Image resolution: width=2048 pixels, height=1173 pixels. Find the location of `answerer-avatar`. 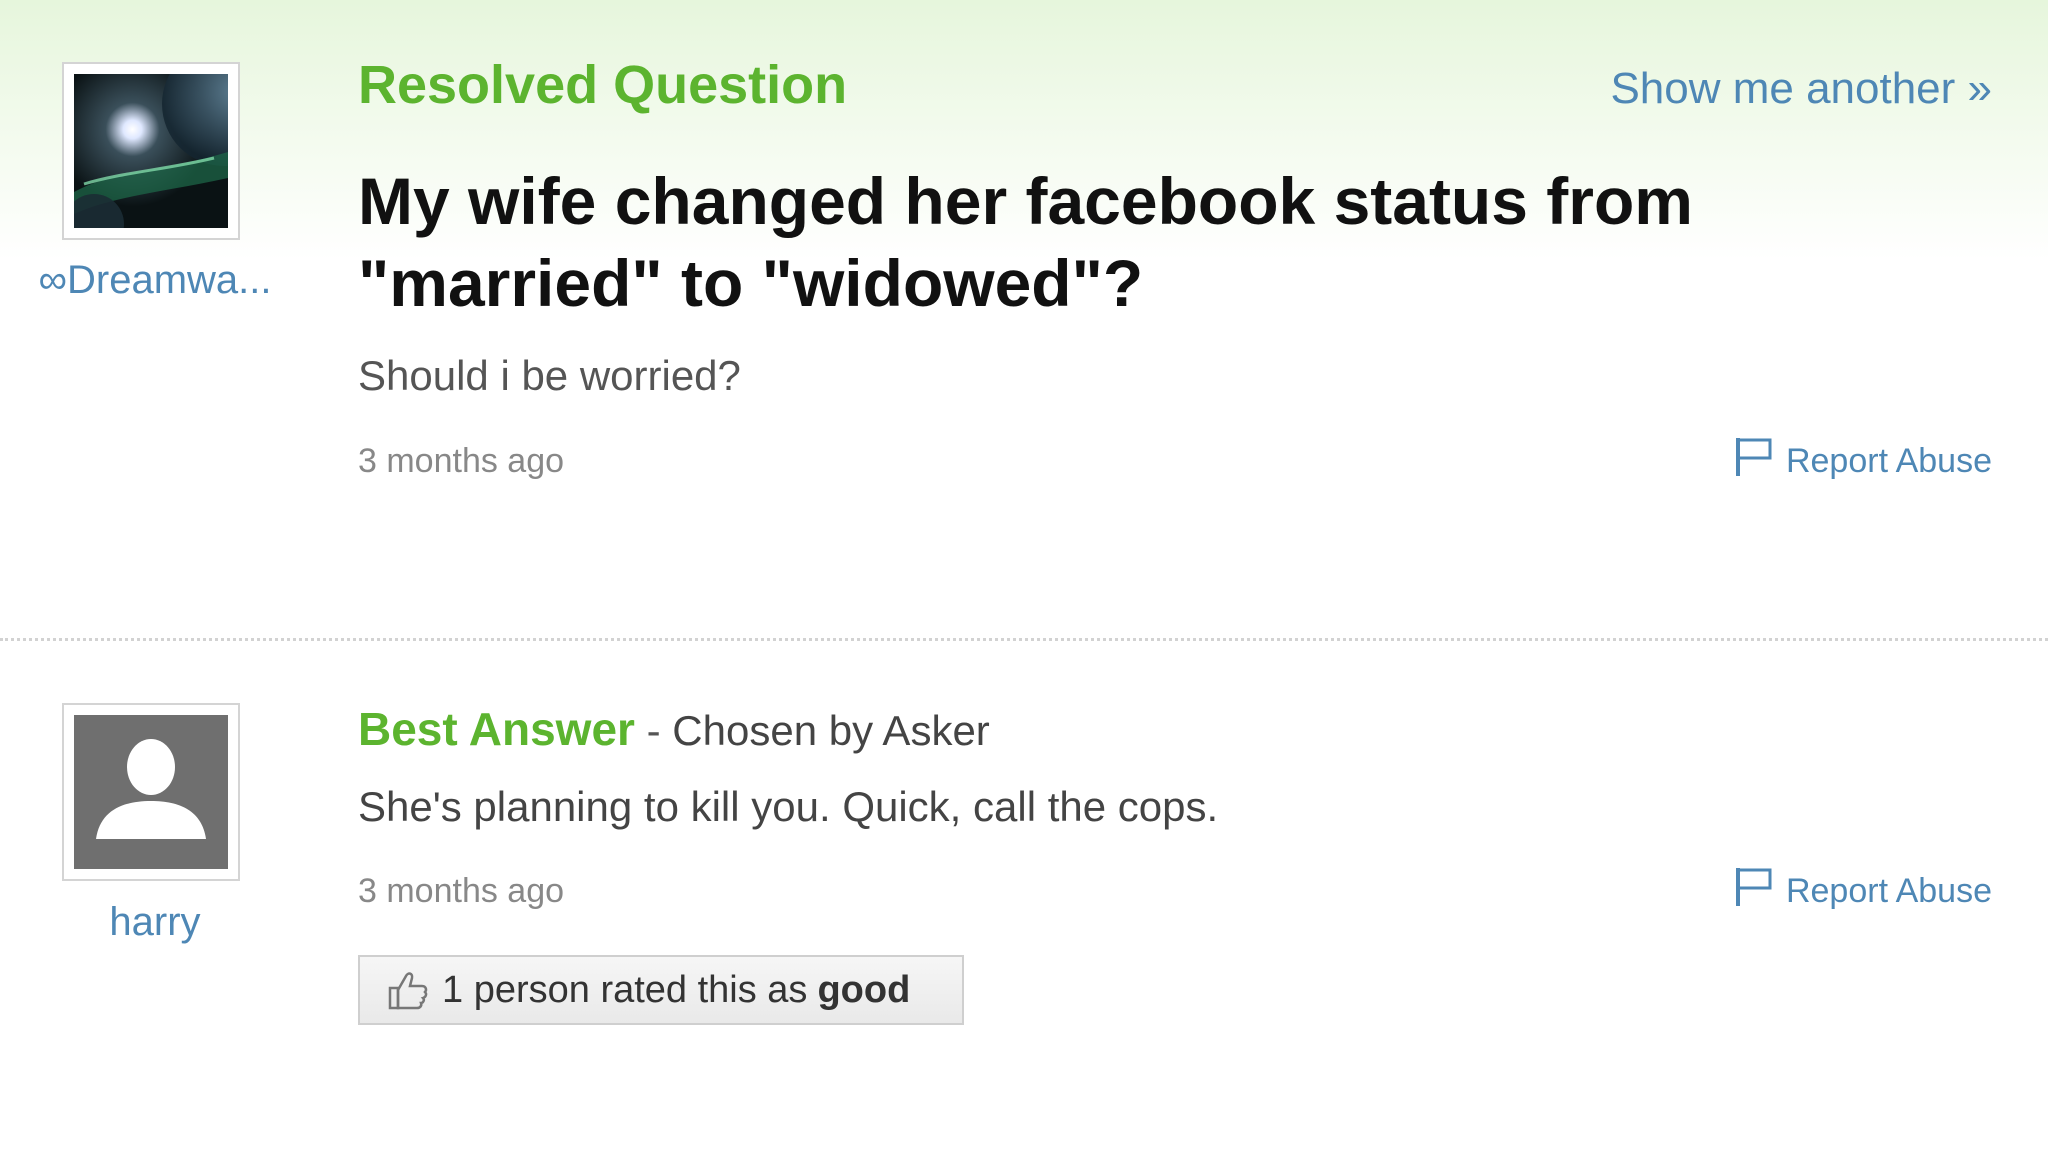

answerer-avatar is located at coordinates (151, 792).